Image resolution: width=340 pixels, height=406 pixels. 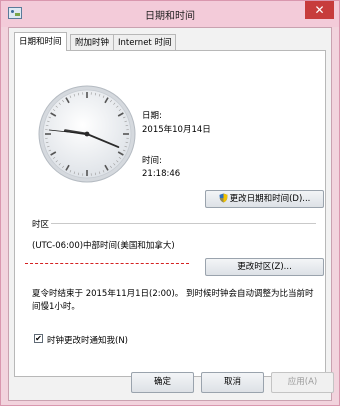 I want to click on cancel-button: 取消, so click(x=232, y=382).